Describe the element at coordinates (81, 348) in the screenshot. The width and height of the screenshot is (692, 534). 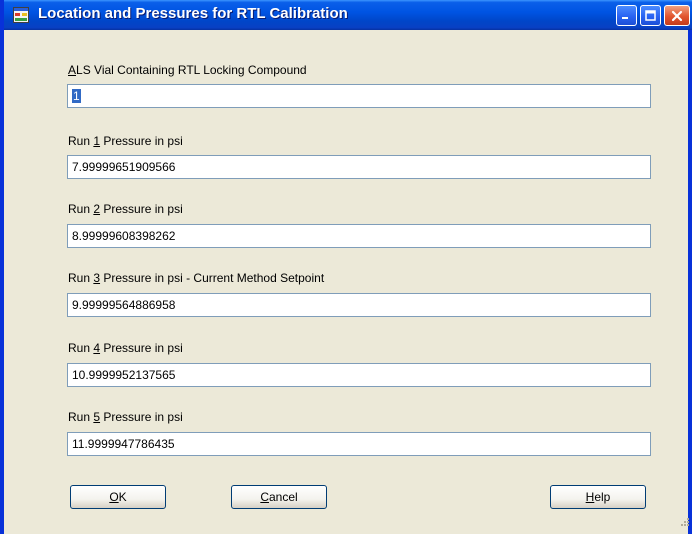
I see `run-4-label-prefix: Run` at that location.